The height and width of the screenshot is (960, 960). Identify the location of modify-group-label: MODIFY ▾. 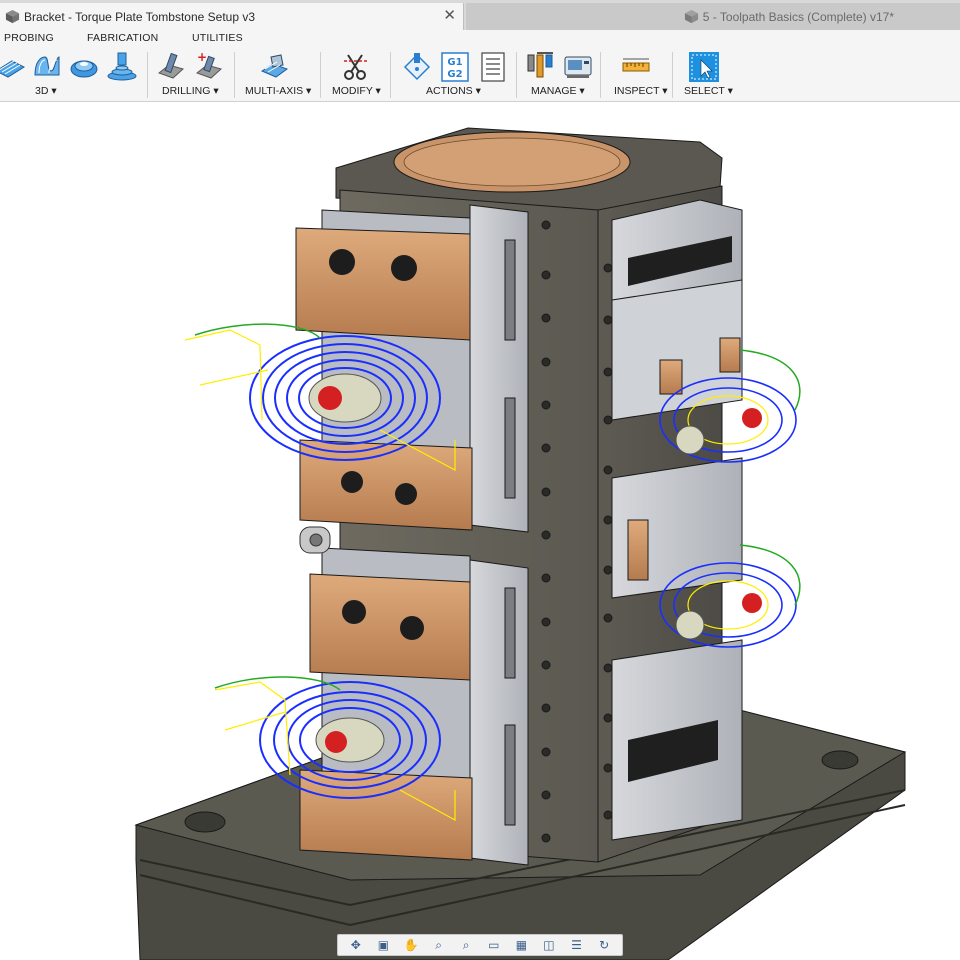
(356, 91).